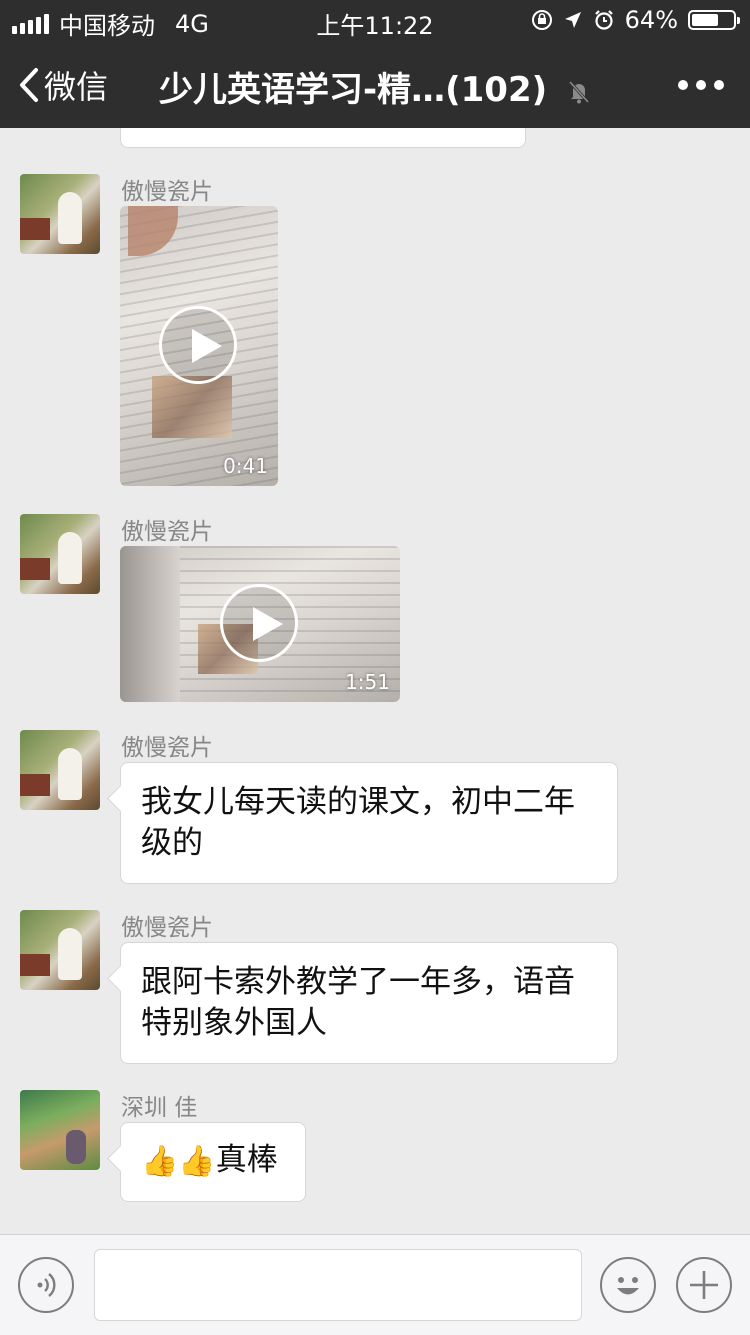  I want to click on battery-percent: 64%, so click(651, 20).